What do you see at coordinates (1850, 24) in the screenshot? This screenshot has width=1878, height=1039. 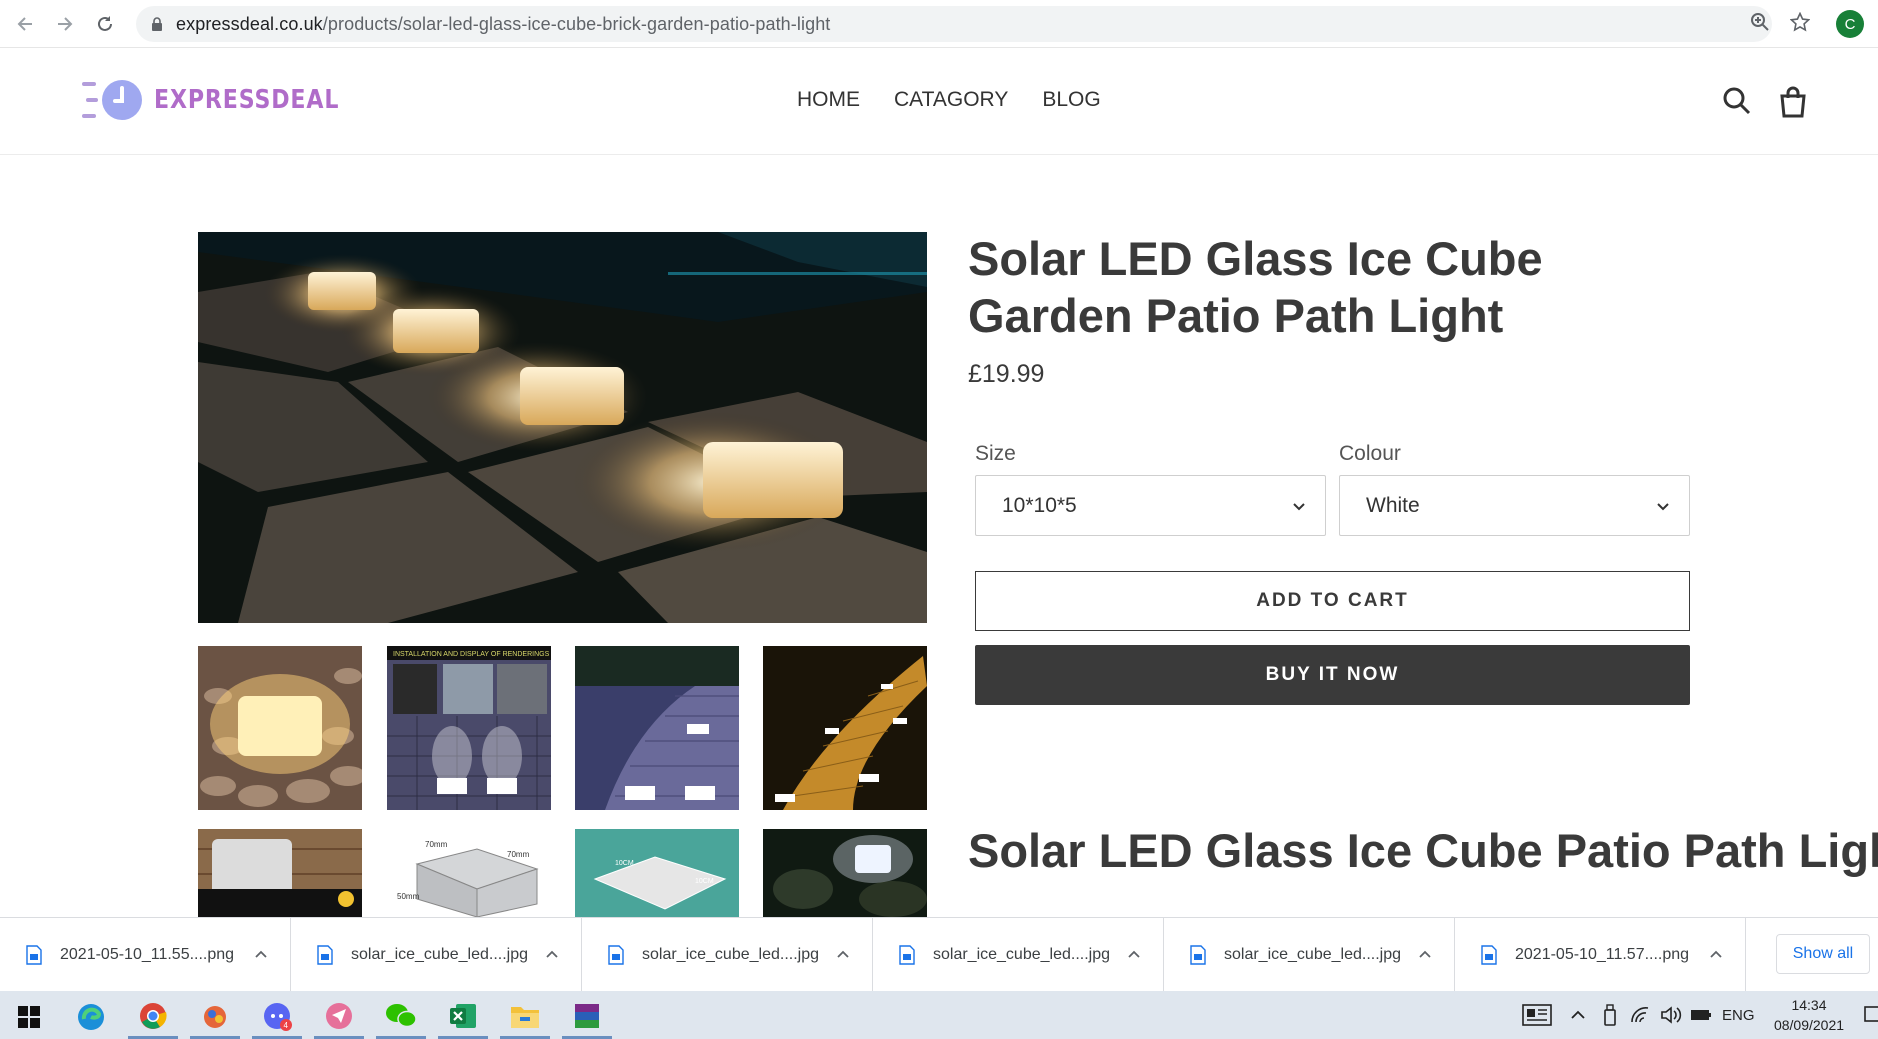 I see `profile-avatar: C` at bounding box center [1850, 24].